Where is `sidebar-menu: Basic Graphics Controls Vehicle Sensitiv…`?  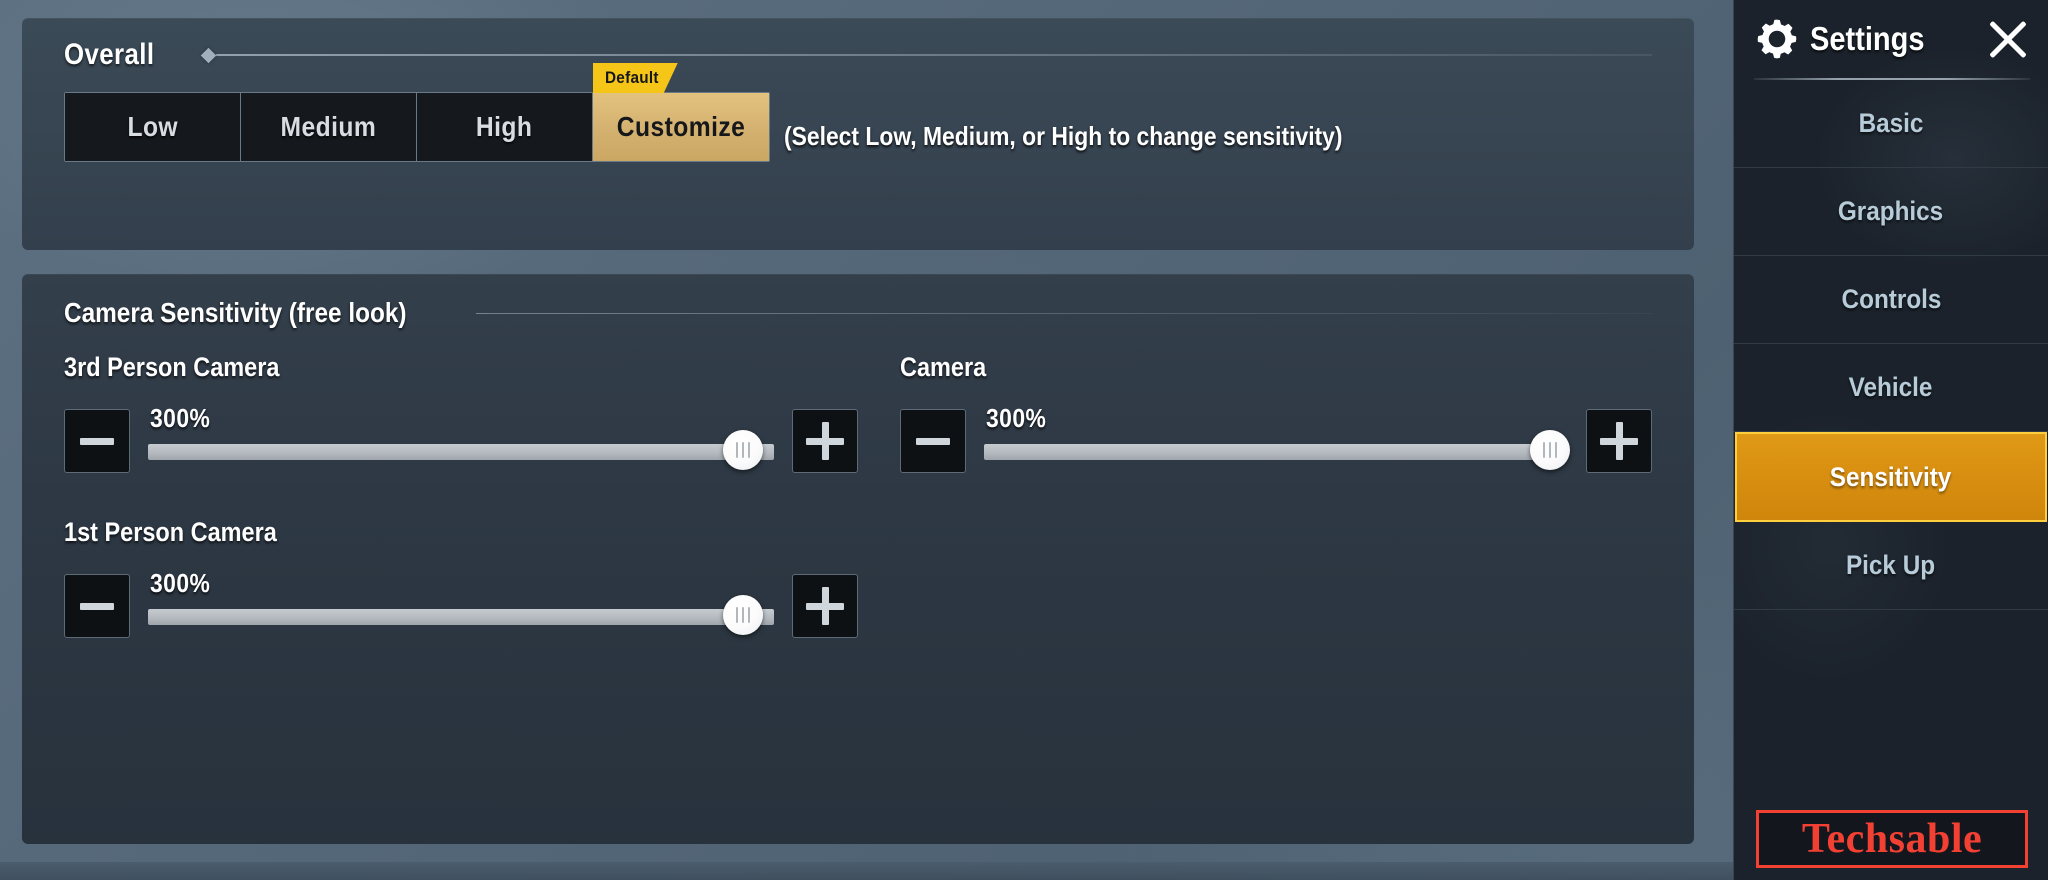 sidebar-menu: Basic Graphics Controls Vehicle Sensitiv… is located at coordinates (1891, 480).